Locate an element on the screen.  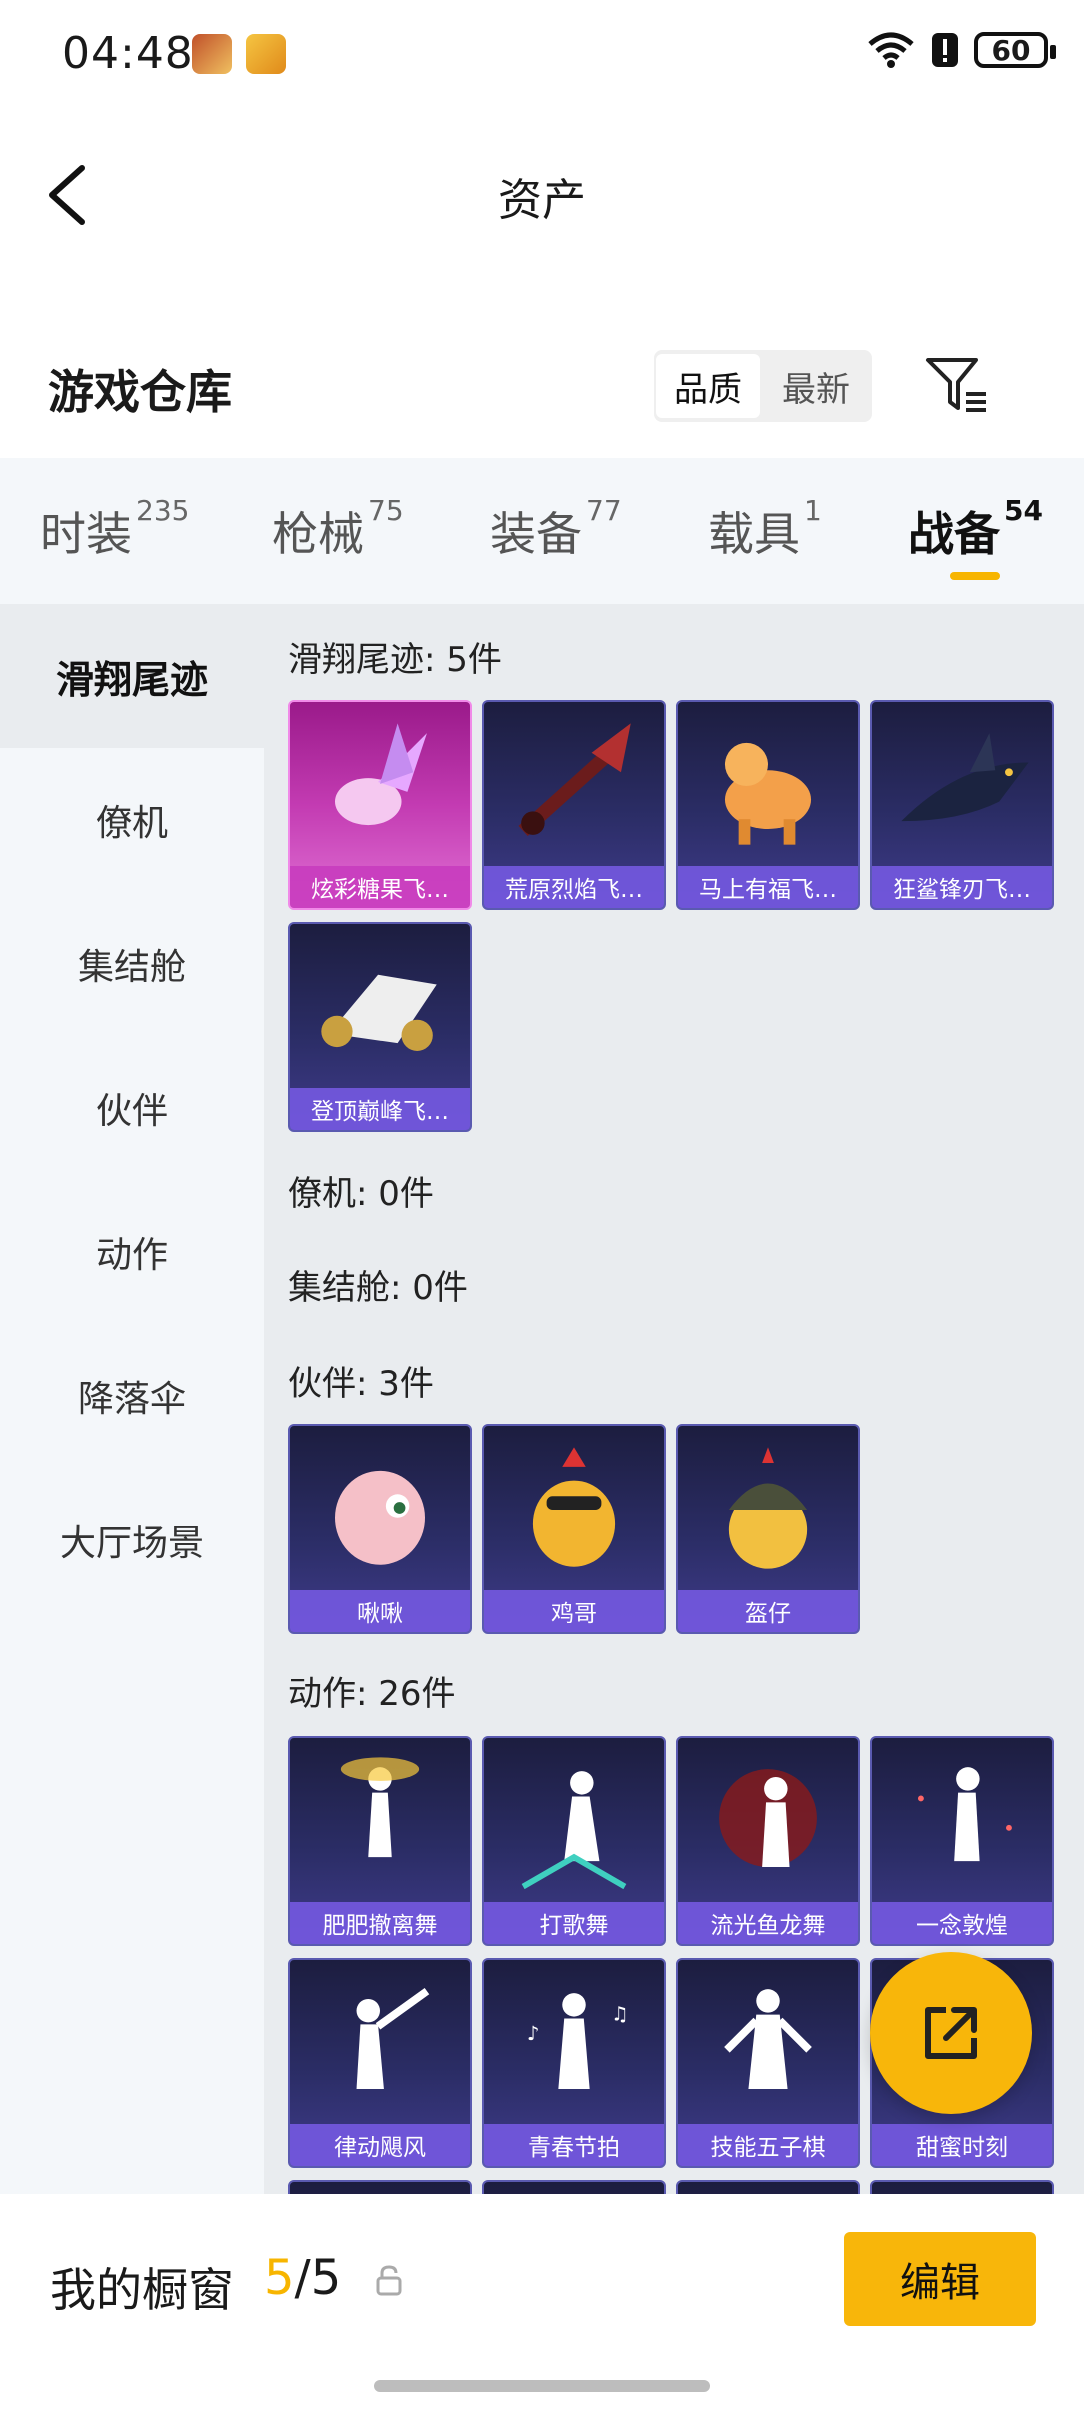
flame-glider-image is located at coordinates (574, 780).